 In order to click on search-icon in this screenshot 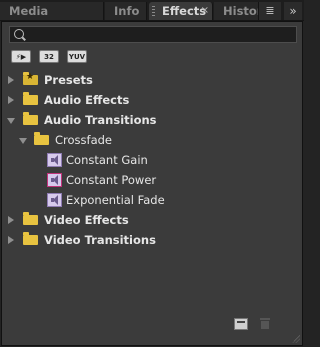, I will do `click(19, 34)`.